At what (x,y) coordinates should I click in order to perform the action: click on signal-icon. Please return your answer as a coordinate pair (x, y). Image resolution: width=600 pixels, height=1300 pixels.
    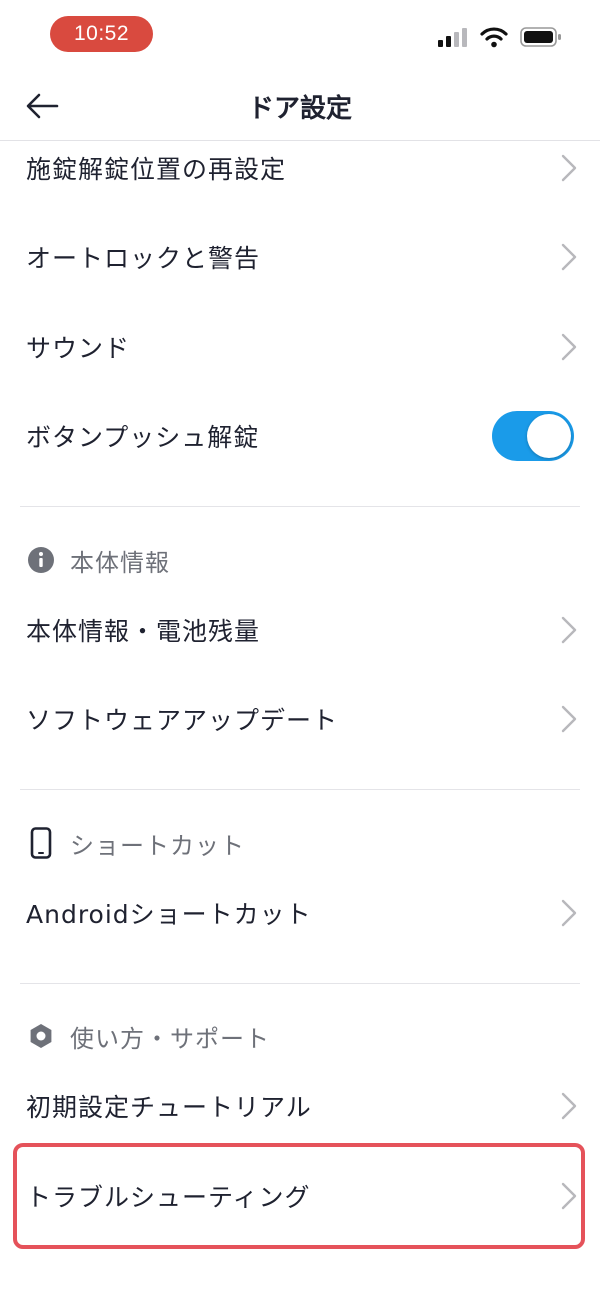
    Looking at the image, I should click on (453, 39).